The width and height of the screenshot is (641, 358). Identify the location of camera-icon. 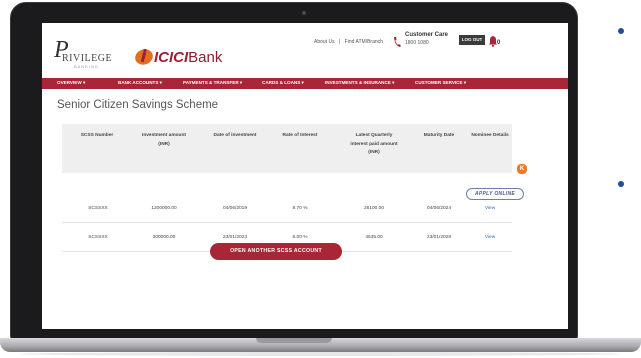
(304, 13).